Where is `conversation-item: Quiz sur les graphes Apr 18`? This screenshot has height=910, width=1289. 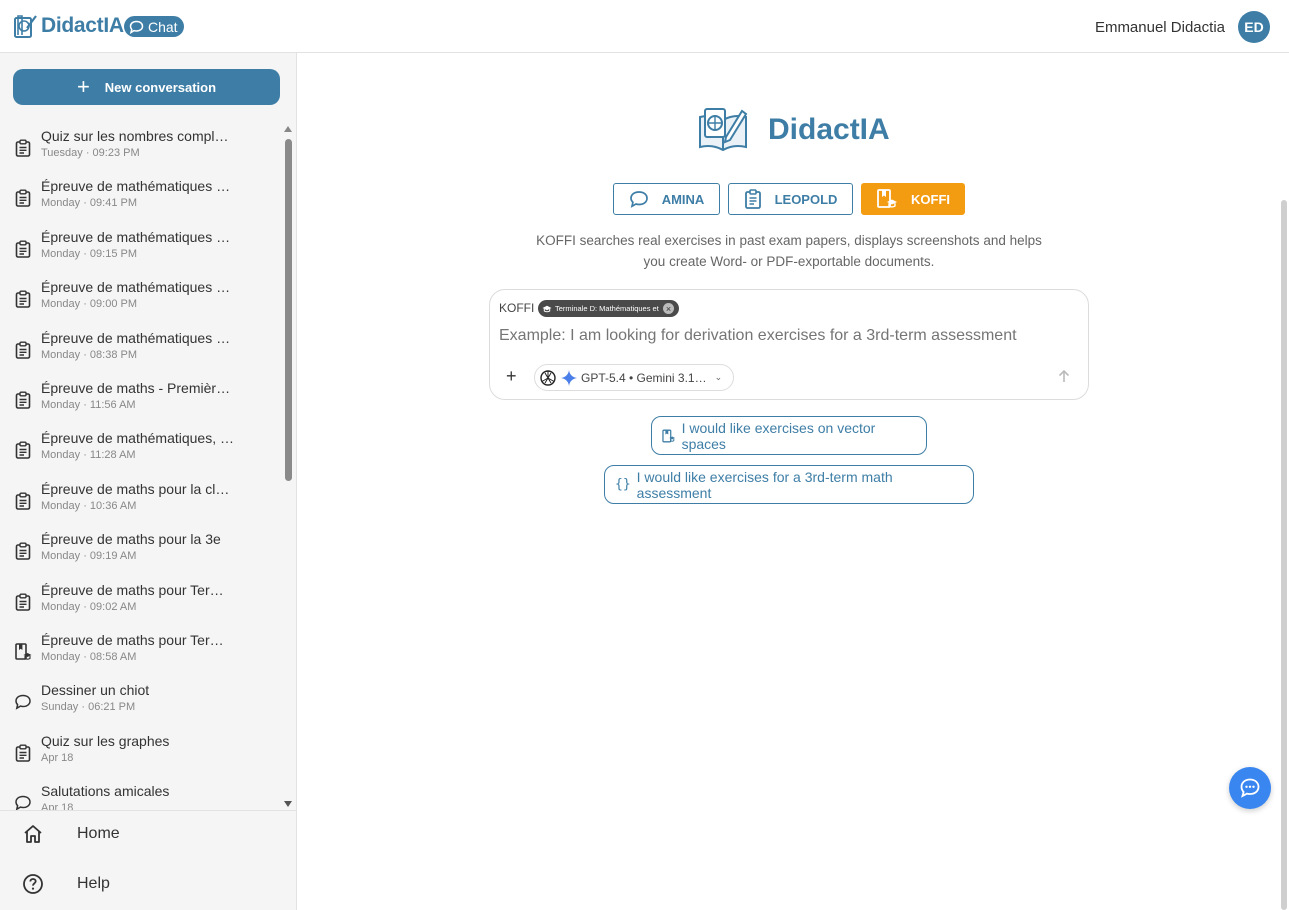
conversation-item: Quiz sur les graphes Apr 18 is located at coordinates (141, 756).